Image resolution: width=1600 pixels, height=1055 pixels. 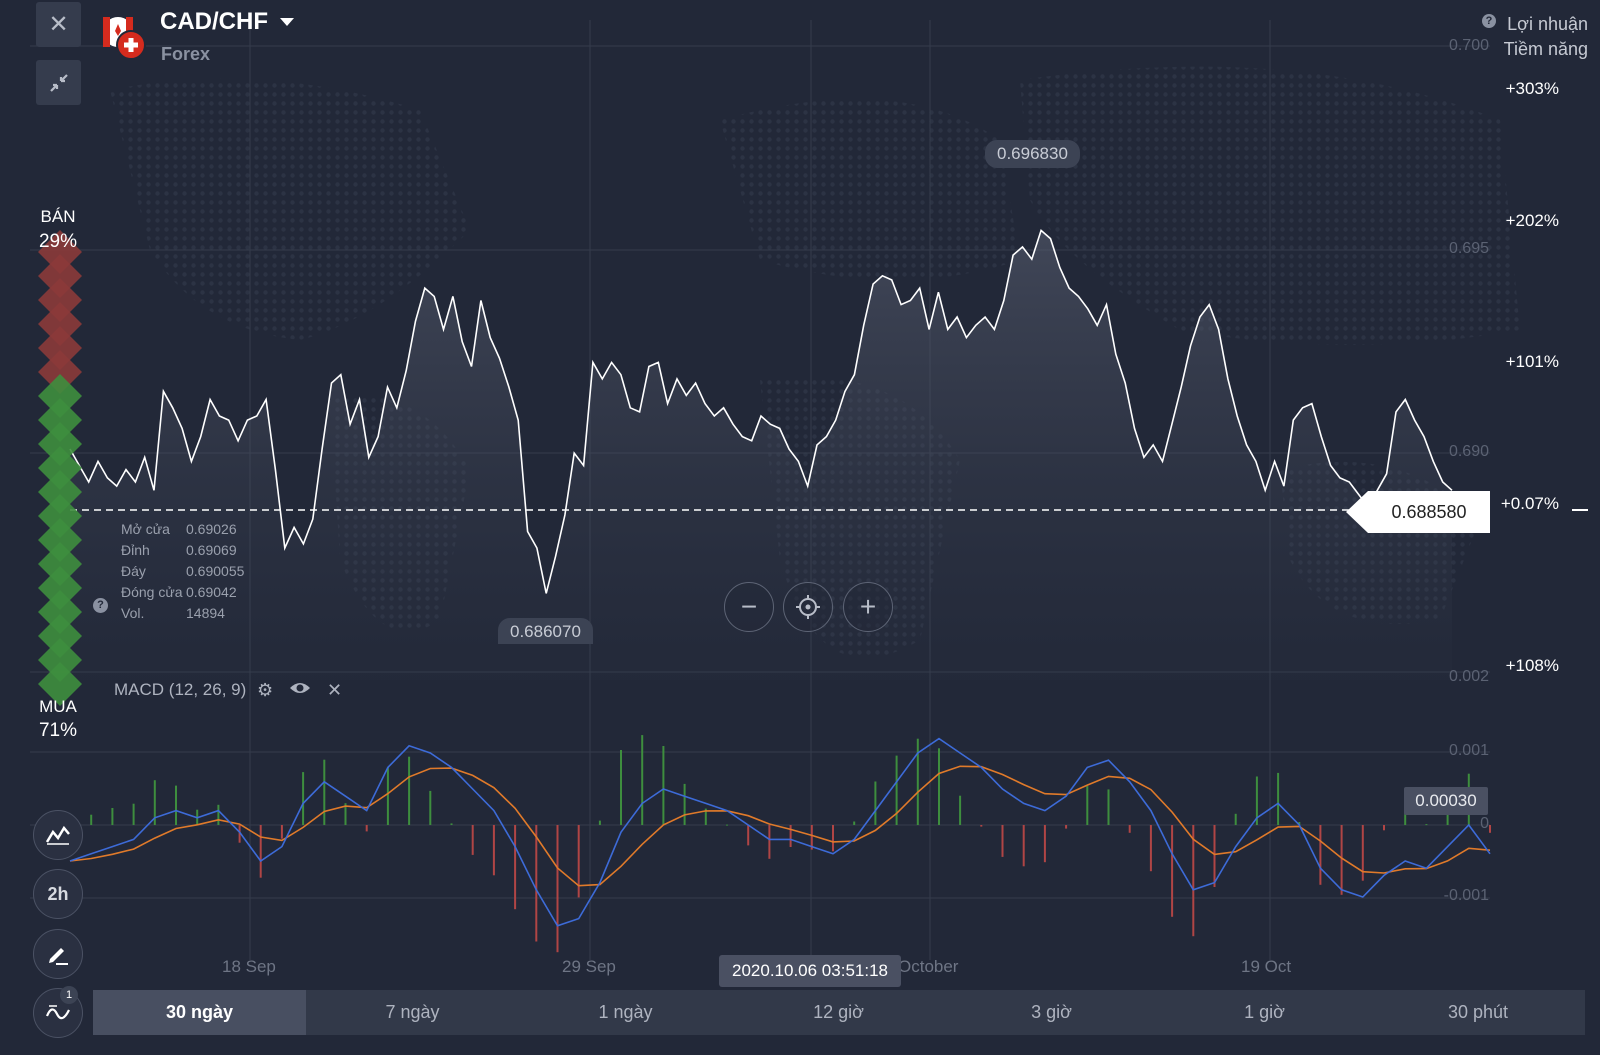 What do you see at coordinates (1051, 1012) in the screenshot?
I see `timeframe-3h: 3 giờ` at bounding box center [1051, 1012].